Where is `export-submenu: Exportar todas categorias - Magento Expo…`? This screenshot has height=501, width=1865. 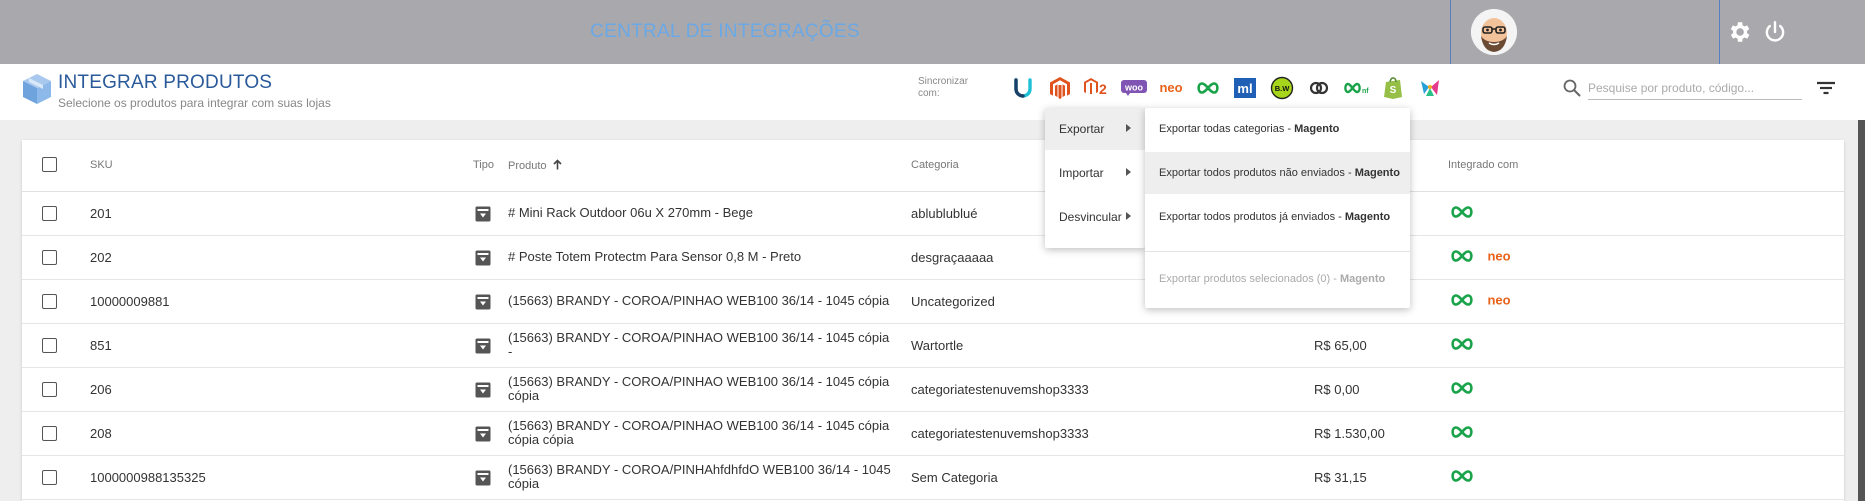
export-submenu: Exportar todas categorias - Magento Expo… is located at coordinates (1277, 208).